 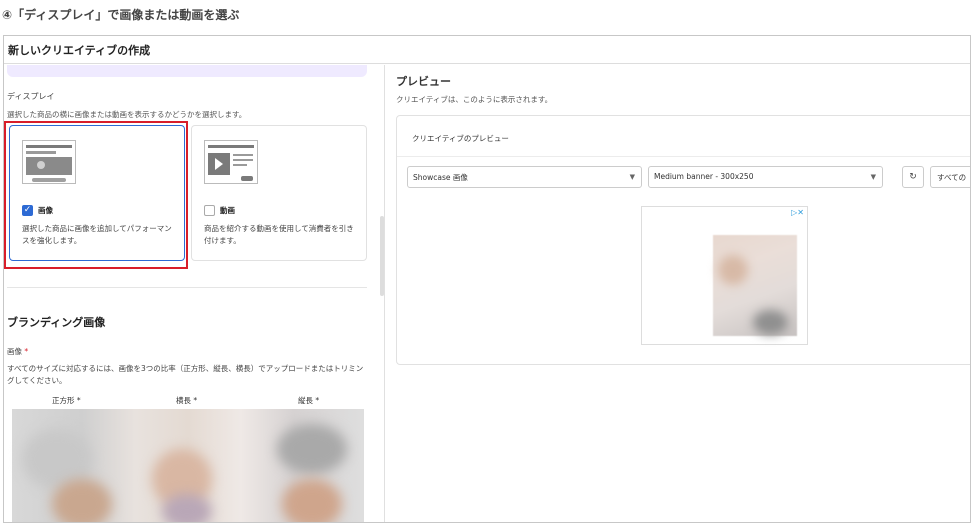 I want to click on adchoices-icon: ▷✕, so click(x=797, y=212).